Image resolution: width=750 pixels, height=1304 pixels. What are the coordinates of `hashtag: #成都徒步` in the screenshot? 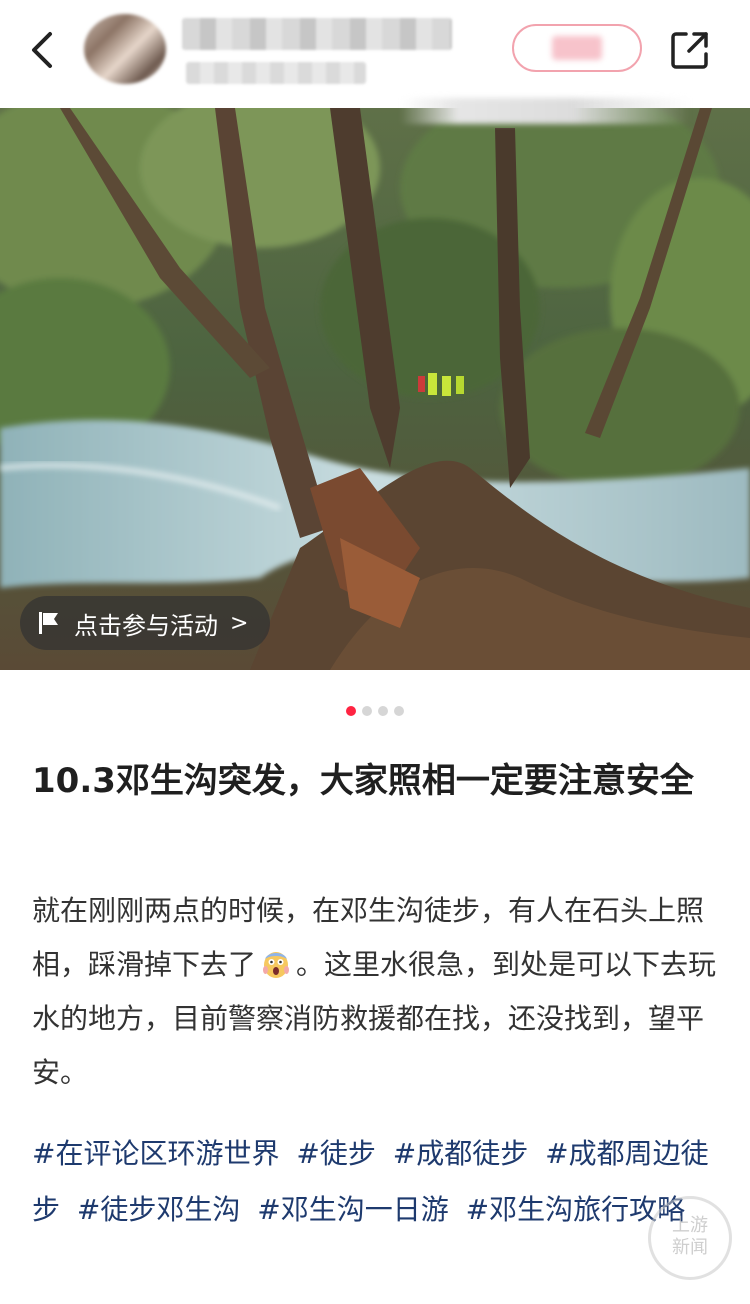 It's located at (460, 1153).